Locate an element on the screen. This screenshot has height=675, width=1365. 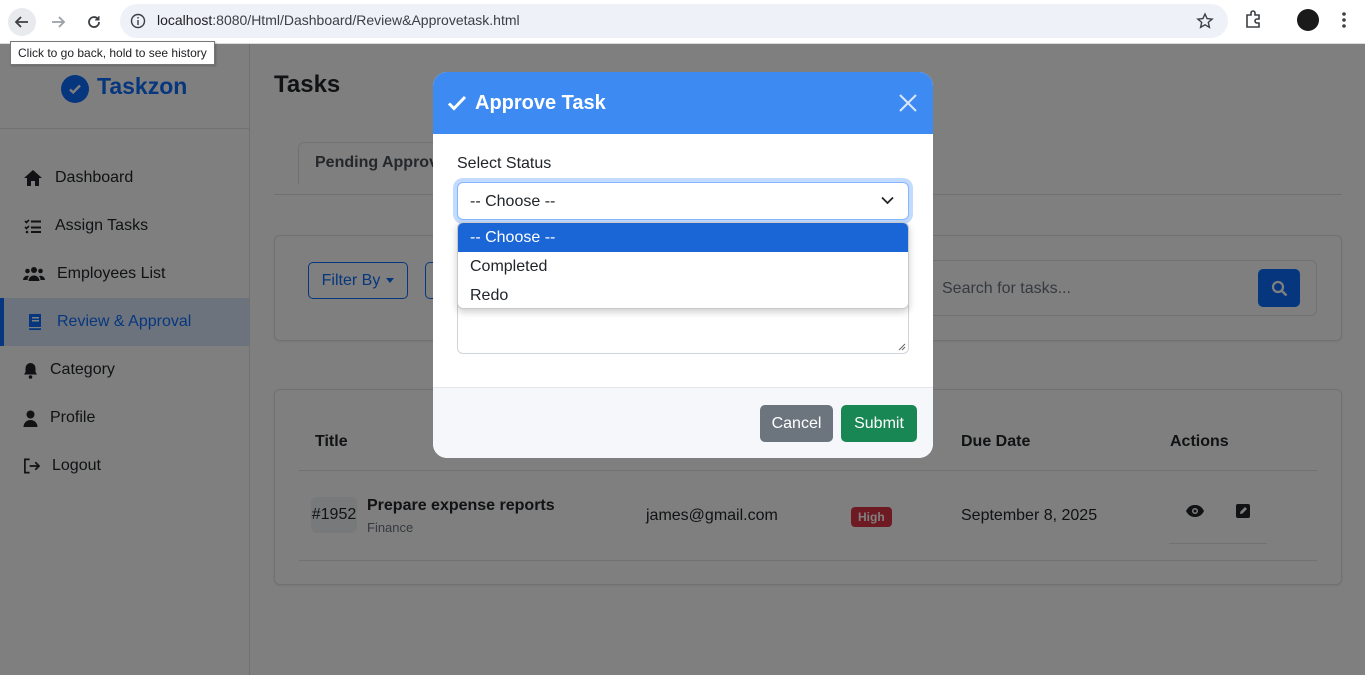
reload-icon is located at coordinates (94, 22).